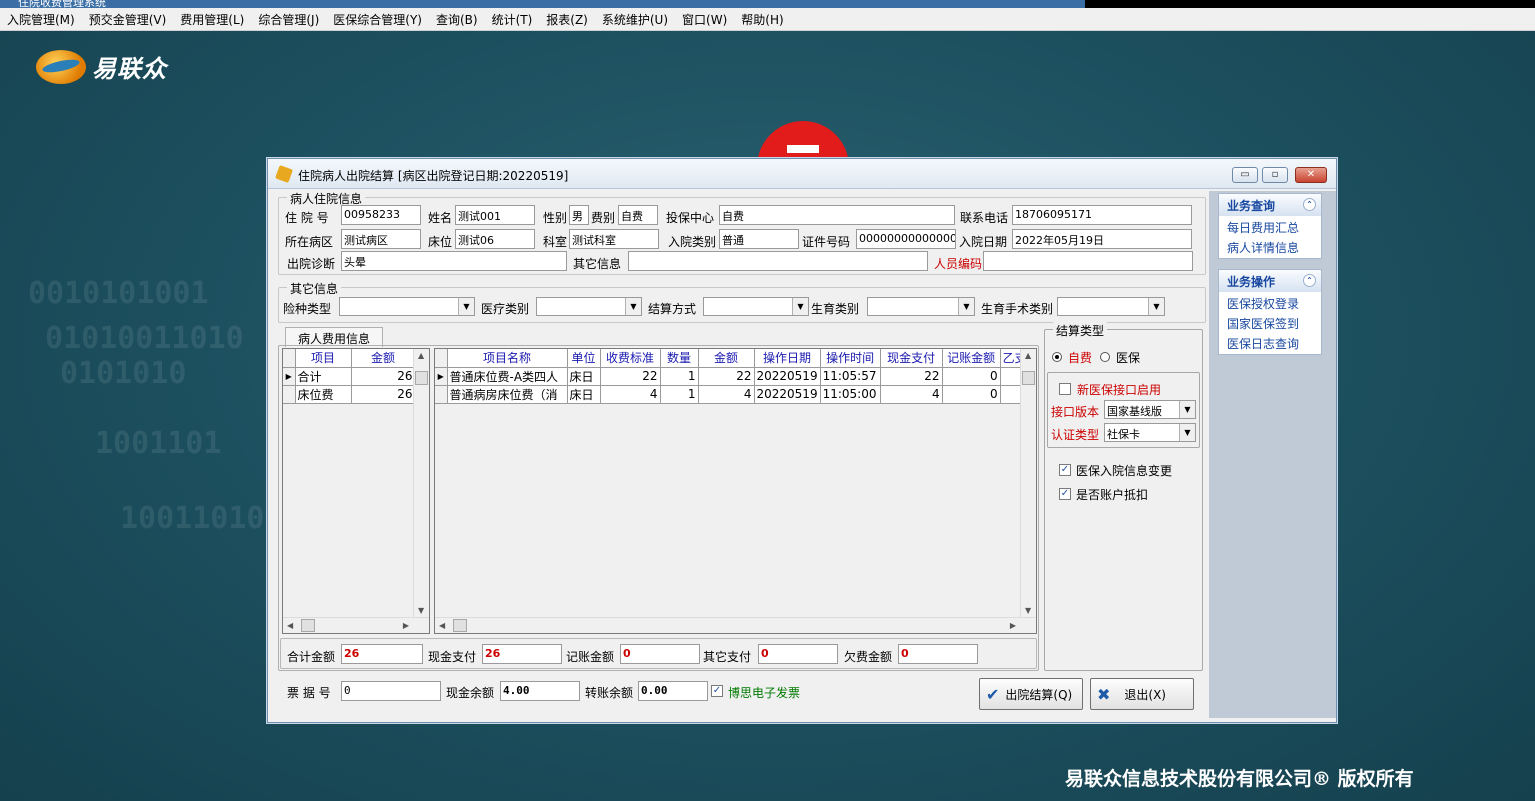 The width and height of the screenshot is (1535, 801). Describe the element at coordinates (850, 358) in the screenshot. I see `column-header: 操作时间` at that location.